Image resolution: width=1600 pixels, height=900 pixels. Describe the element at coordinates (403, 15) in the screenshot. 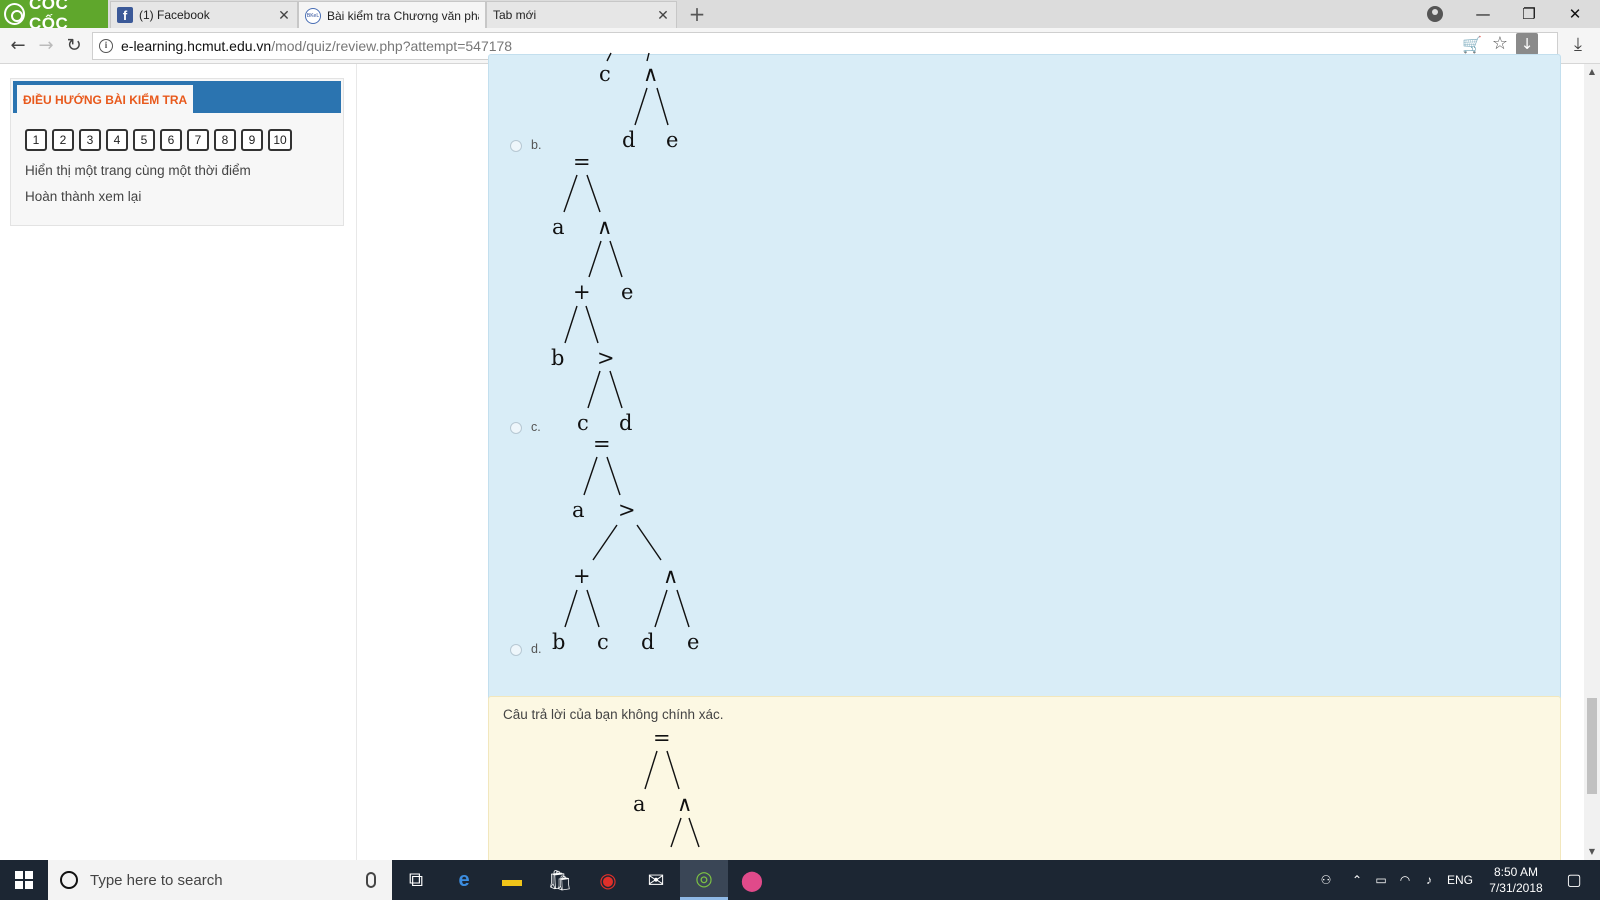

I see `tab-title: Bài kiểm tra Chương văn phạm` at that location.